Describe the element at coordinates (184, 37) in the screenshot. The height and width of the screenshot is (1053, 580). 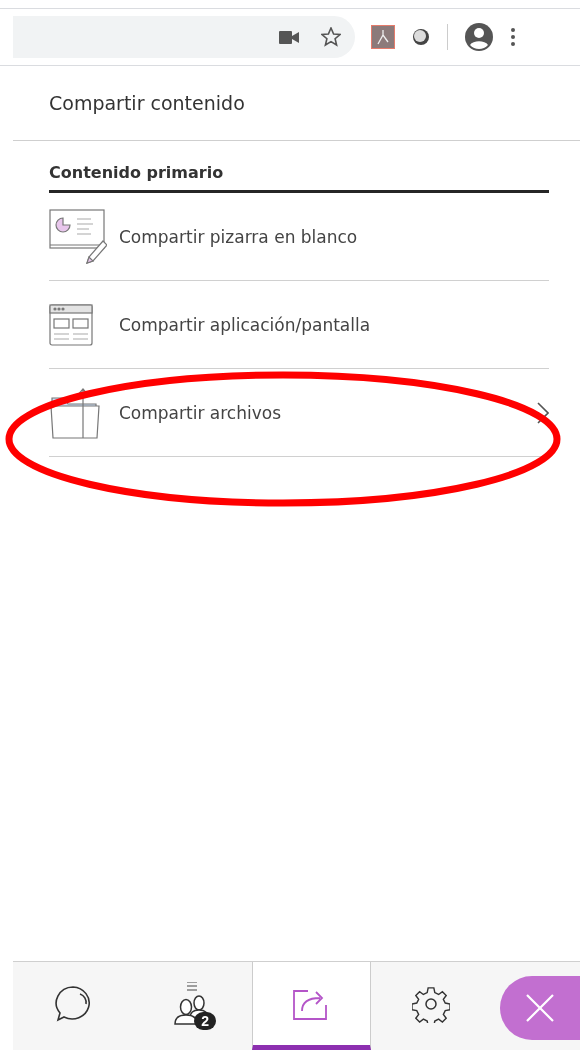
I see `address-bar` at that location.